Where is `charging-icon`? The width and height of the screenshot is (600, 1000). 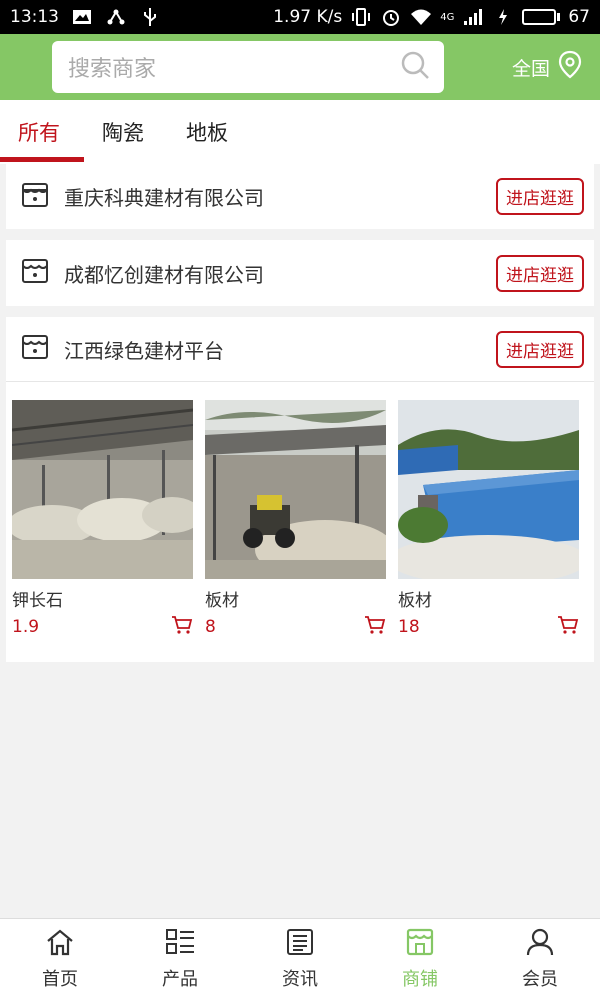
charging-icon is located at coordinates (503, 17).